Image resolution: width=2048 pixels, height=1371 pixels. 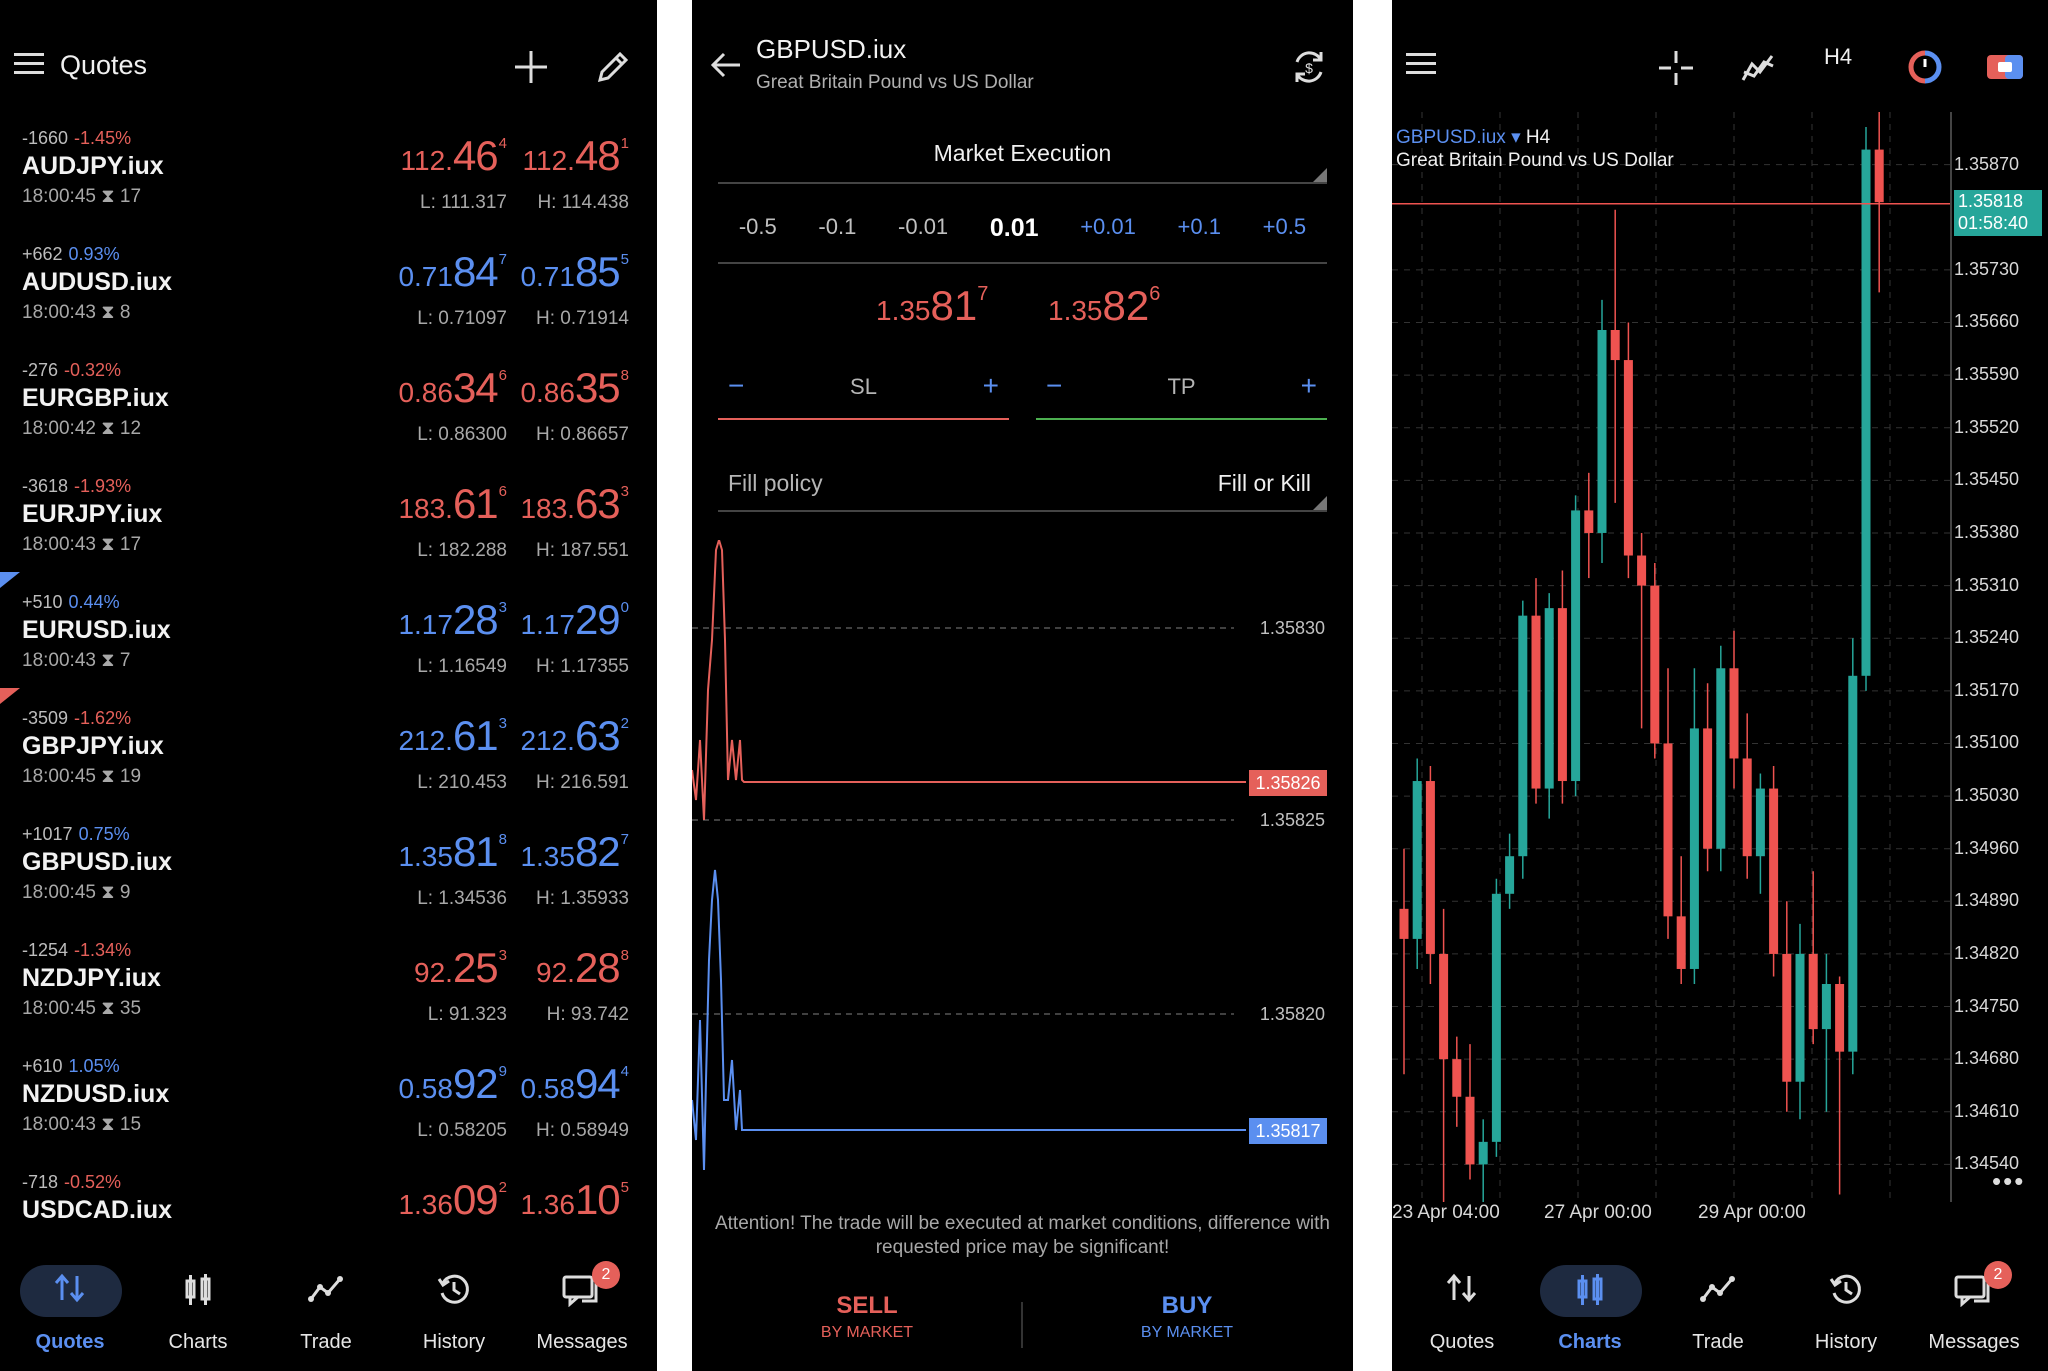 What do you see at coordinates (1199, 238) in the screenshot?
I see `step-plus-0-1: +0.1` at bounding box center [1199, 238].